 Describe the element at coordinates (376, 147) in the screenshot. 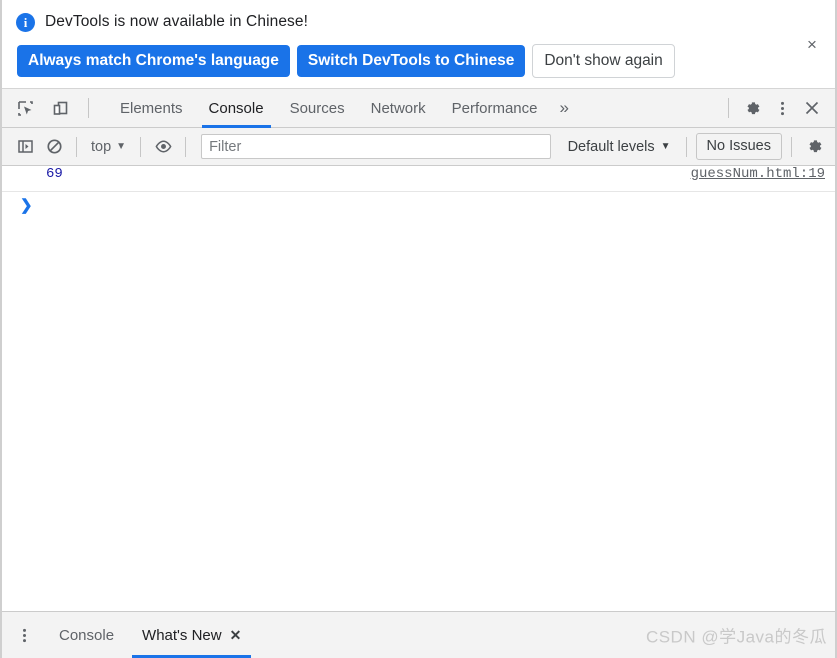

I see `filter-input` at that location.